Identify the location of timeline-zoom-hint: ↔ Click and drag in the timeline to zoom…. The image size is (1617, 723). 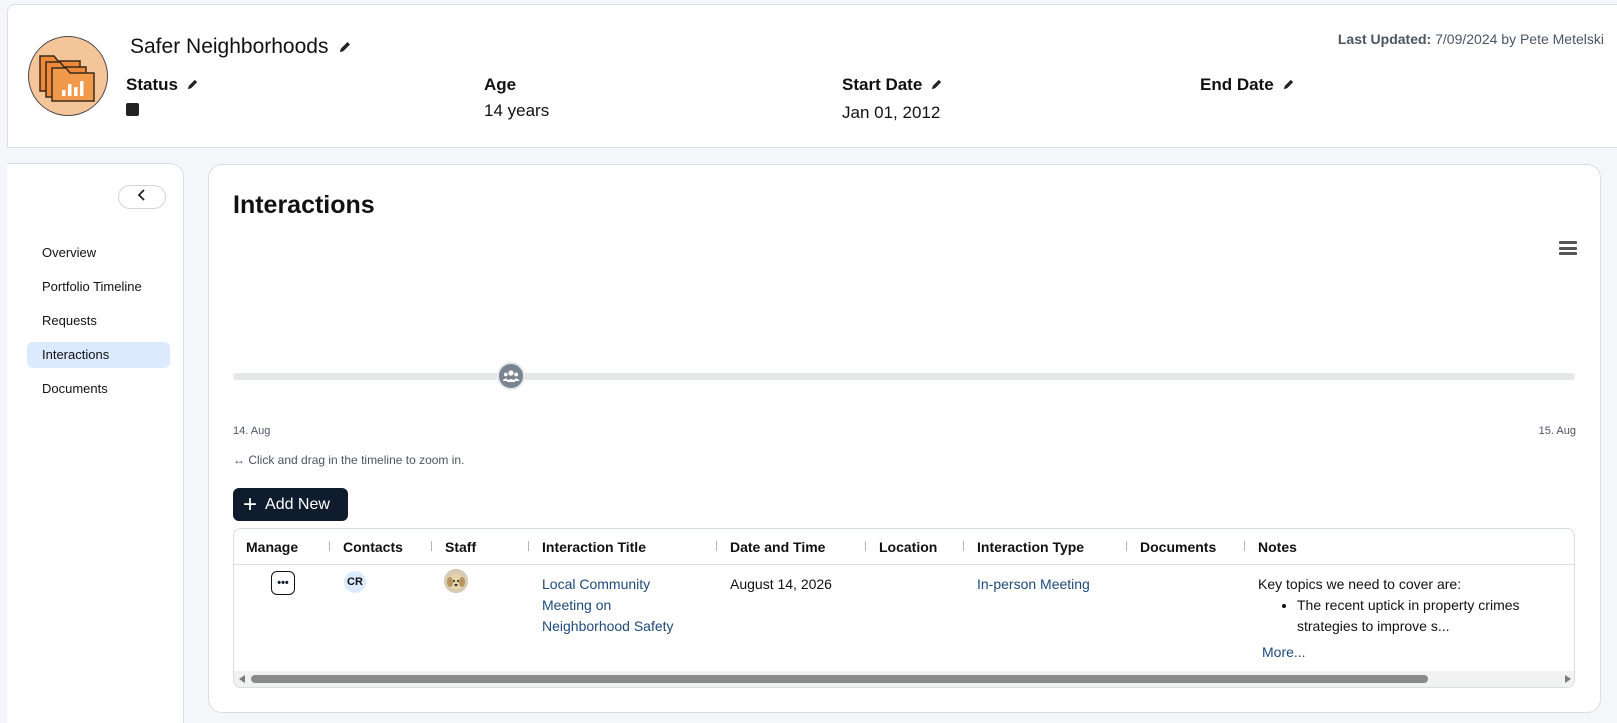
(349, 460).